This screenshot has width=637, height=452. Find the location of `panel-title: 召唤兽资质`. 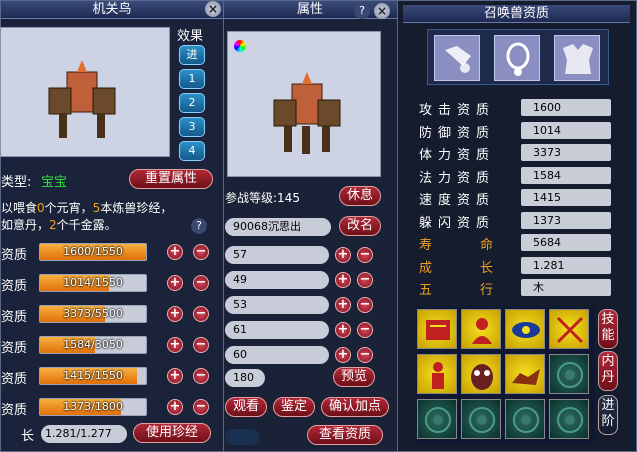

panel-title: 召唤兽资质 is located at coordinates (516, 14).